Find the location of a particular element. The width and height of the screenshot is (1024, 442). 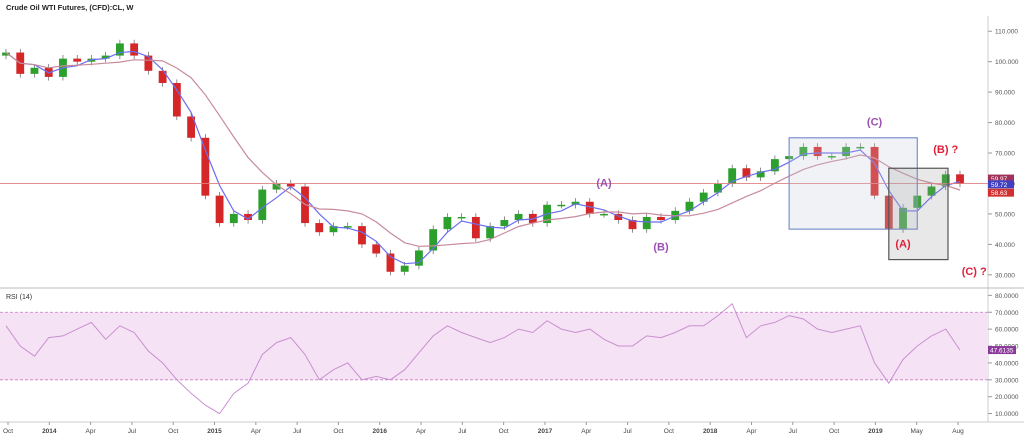

wave-label: (B) ? is located at coordinates (945, 150).